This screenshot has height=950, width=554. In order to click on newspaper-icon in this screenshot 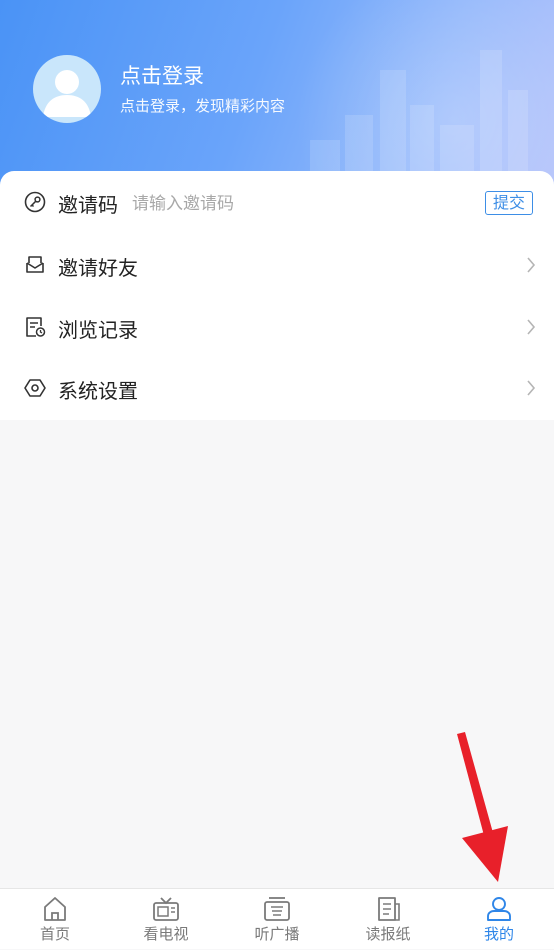, I will do `click(389, 909)`.